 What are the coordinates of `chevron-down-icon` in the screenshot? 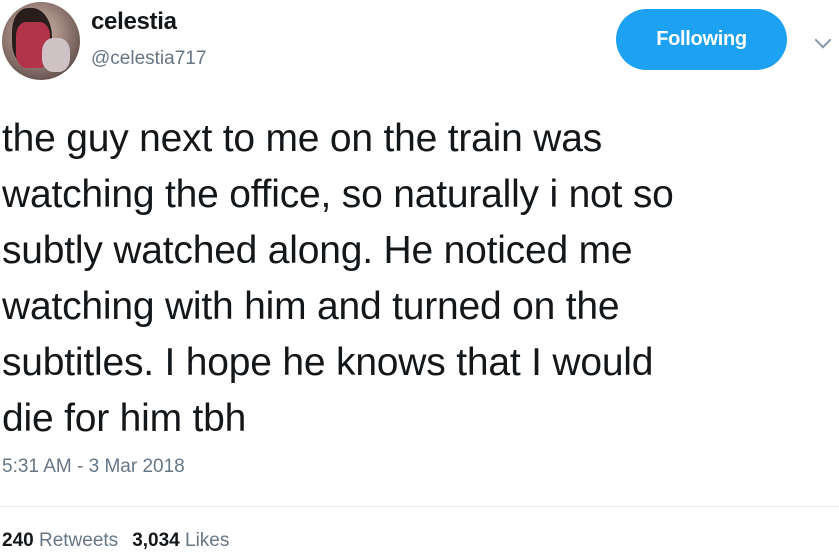 It's located at (823, 40).